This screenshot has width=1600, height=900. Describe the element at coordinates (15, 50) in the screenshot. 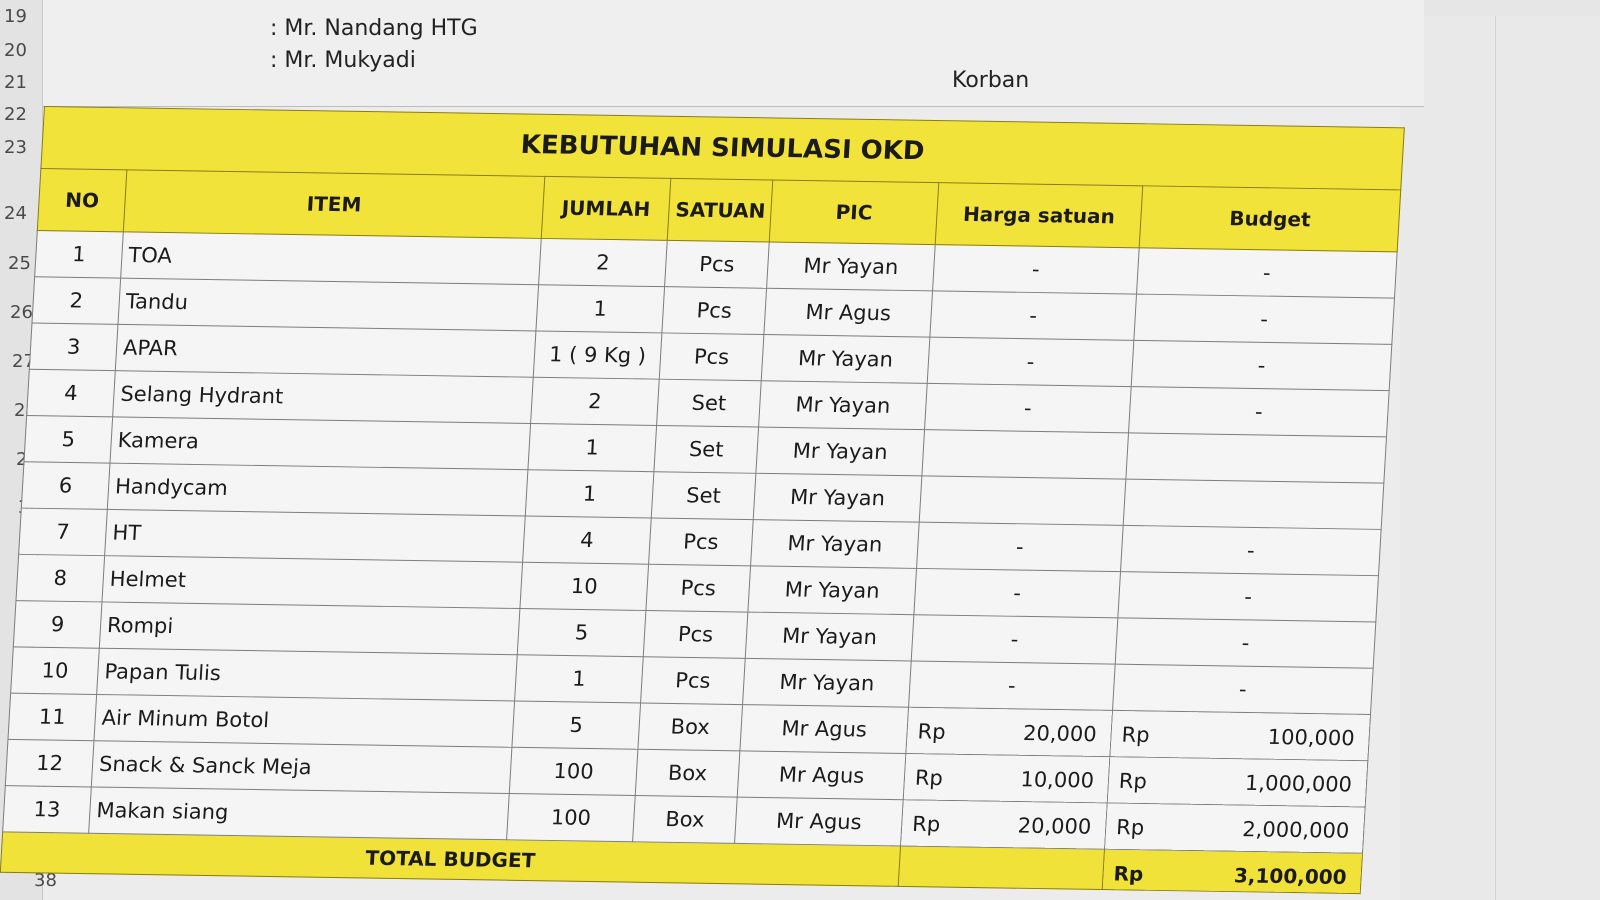

I see `row-number: 20` at that location.